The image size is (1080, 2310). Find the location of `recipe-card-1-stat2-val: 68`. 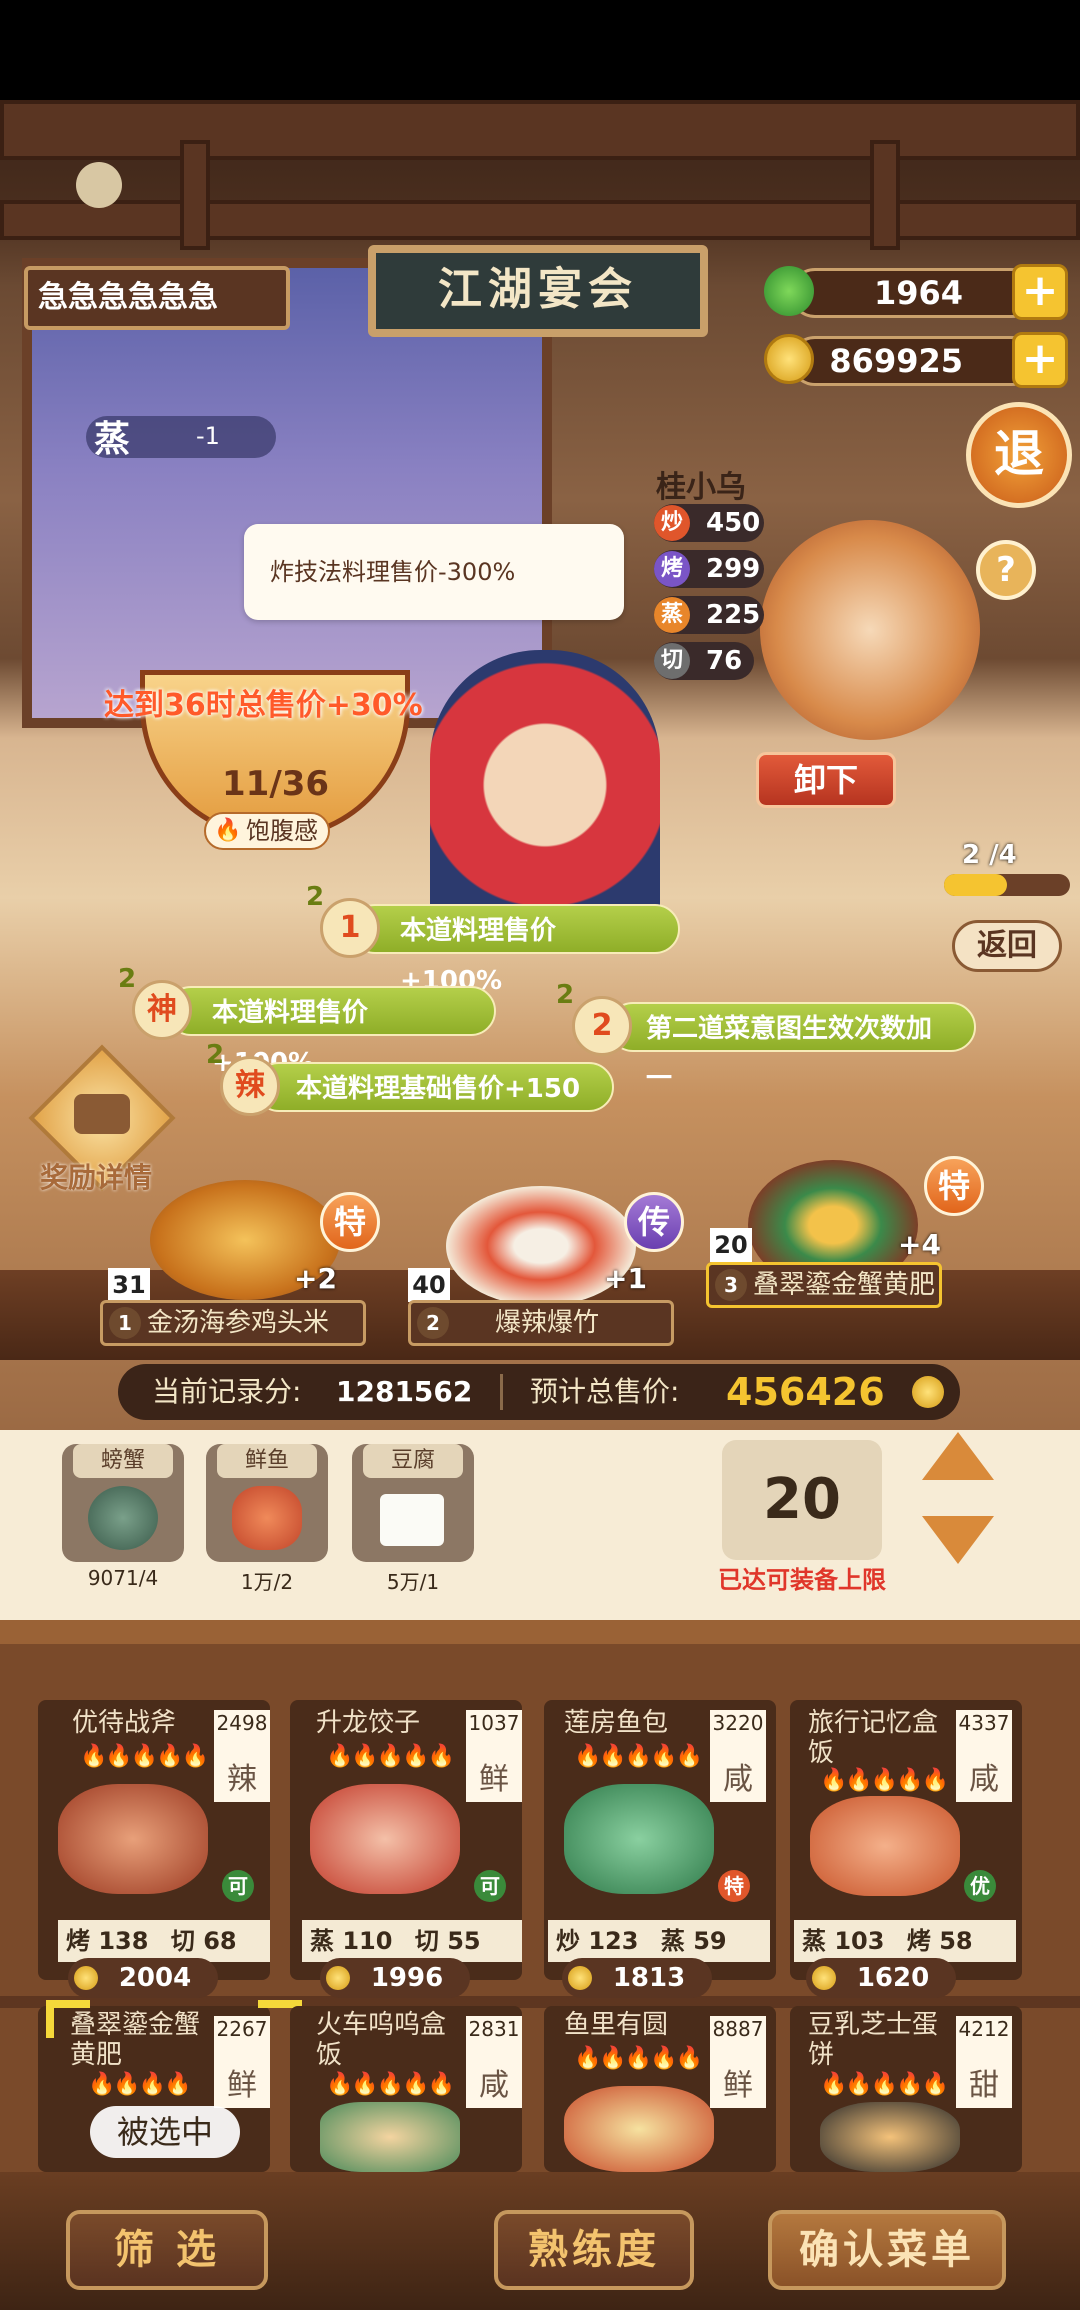

recipe-card-1-stat2-val: 68 is located at coordinates (220, 1941).